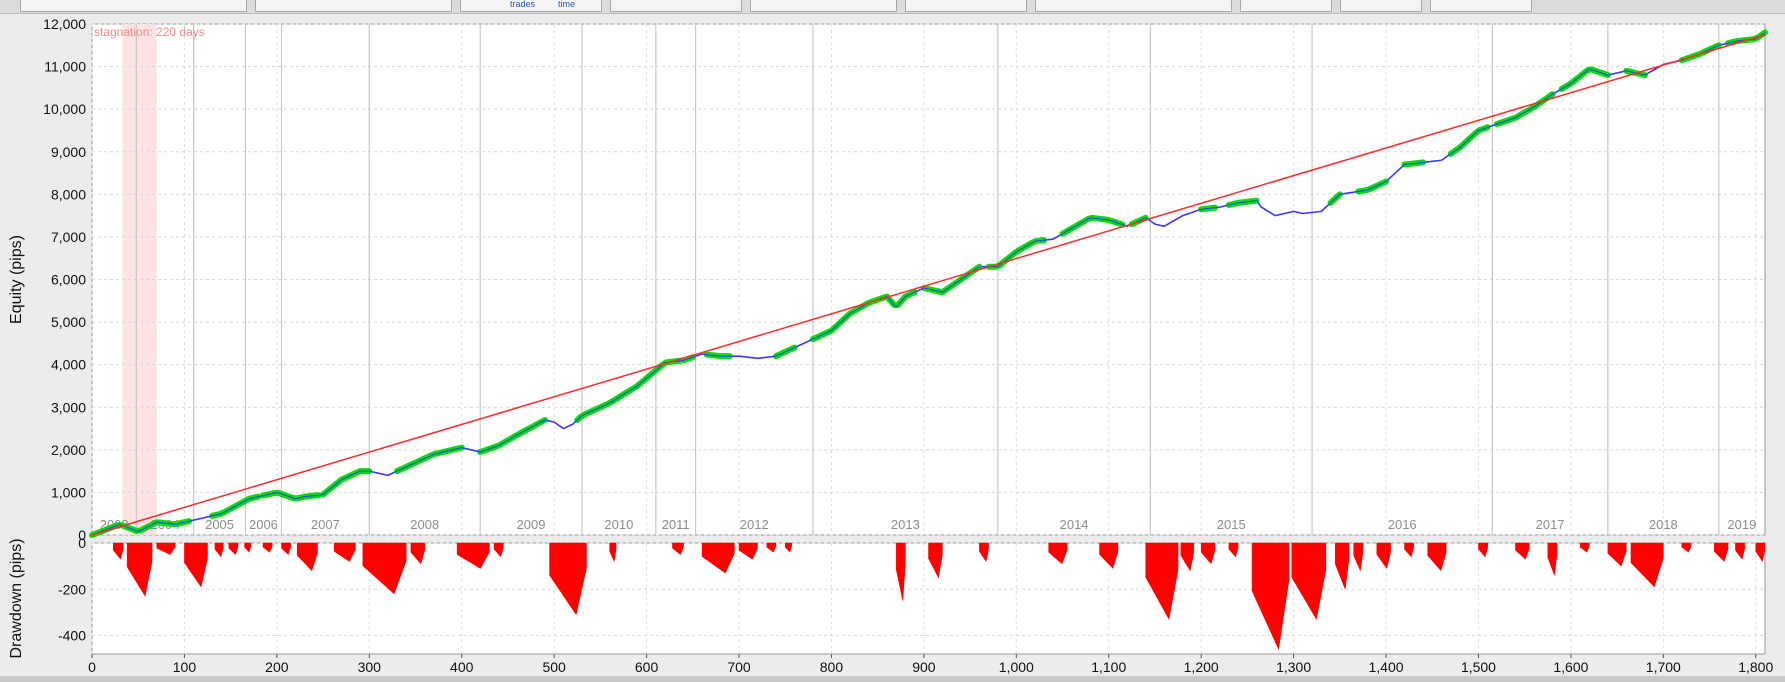 The image size is (1785, 682). What do you see at coordinates (68, 322) in the screenshot?
I see `equity-ytick-label: 5,000` at bounding box center [68, 322].